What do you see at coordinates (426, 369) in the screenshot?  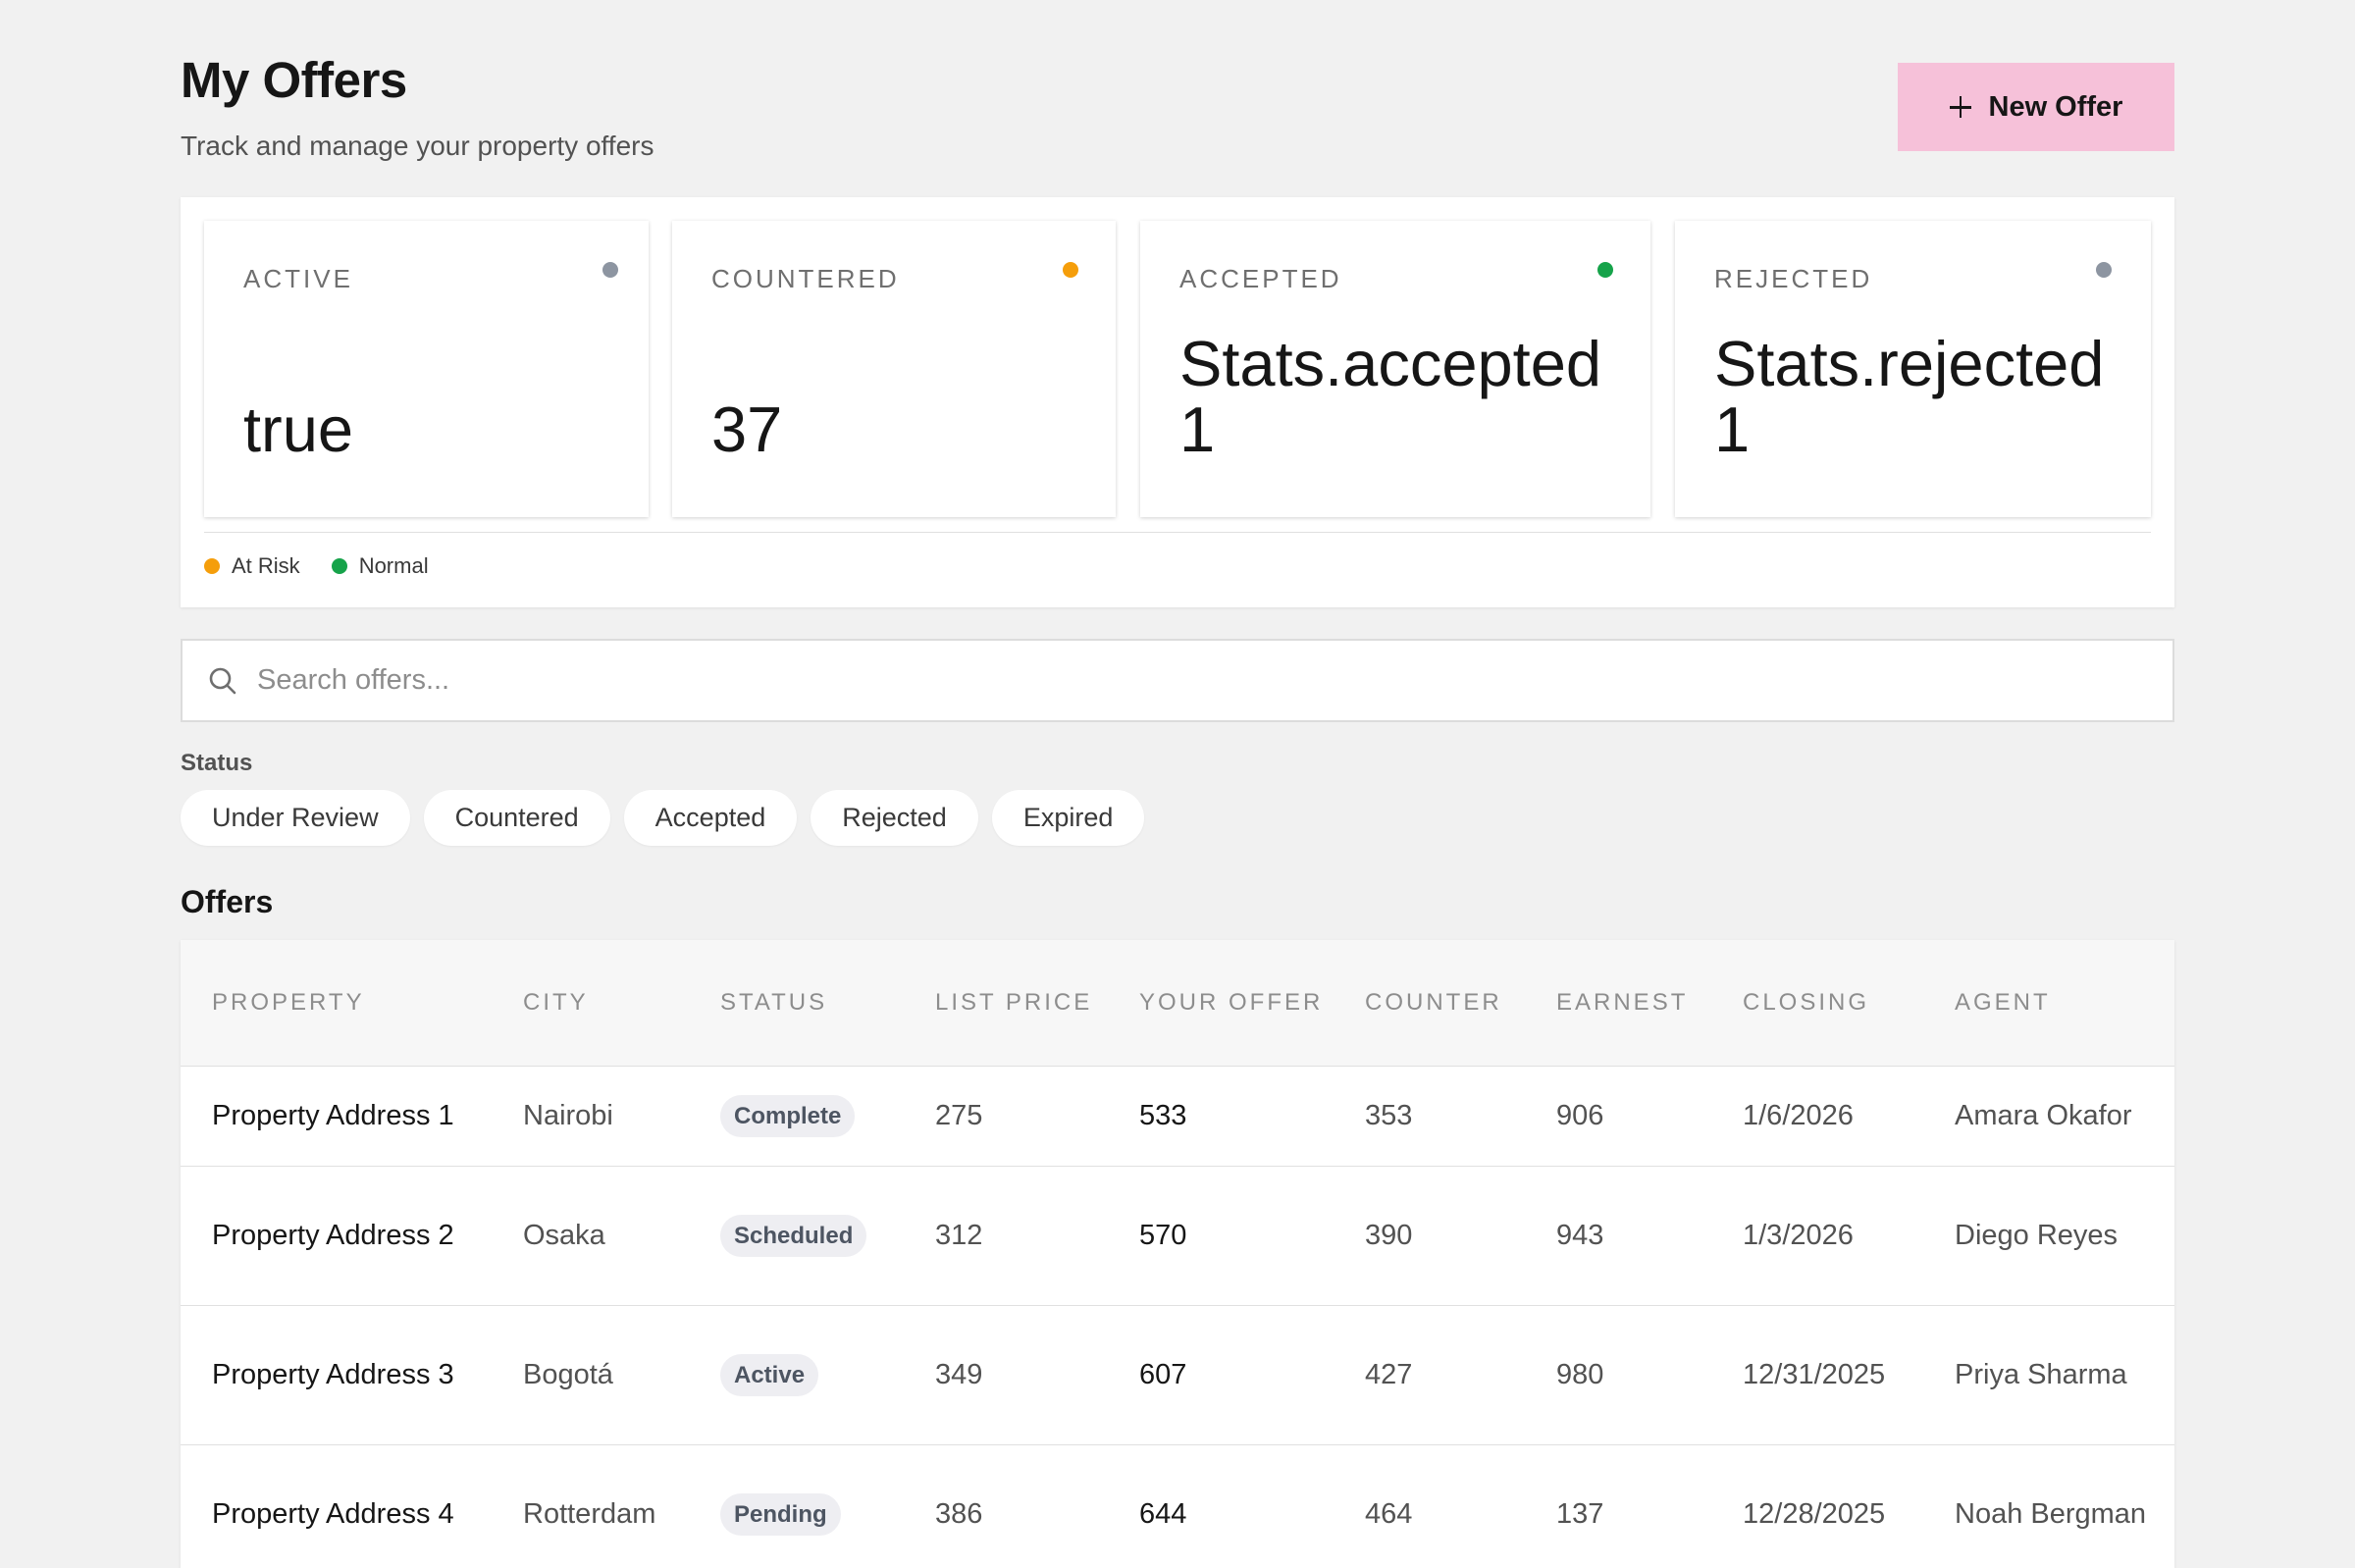 I see `stat-card-active: ACTIVE true` at bounding box center [426, 369].